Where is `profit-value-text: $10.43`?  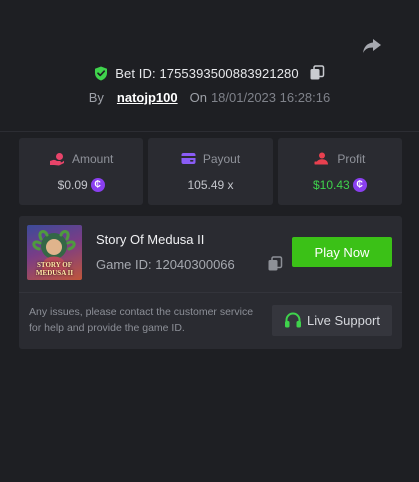 profit-value-text: $10.43 is located at coordinates (331, 184).